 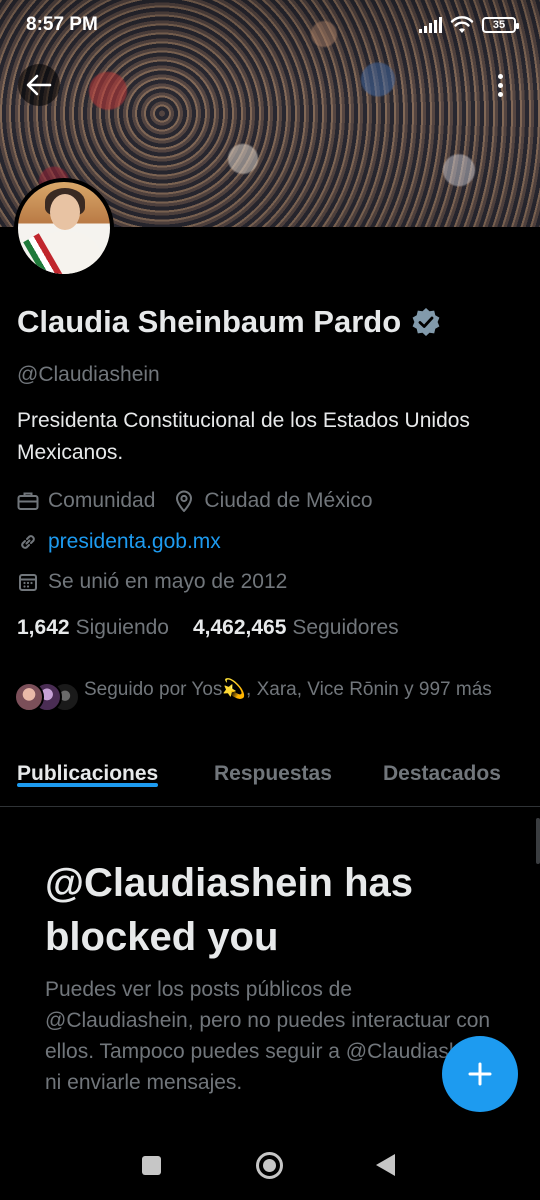 What do you see at coordinates (122, 627) in the screenshot?
I see `following-label: Siguiendo` at bounding box center [122, 627].